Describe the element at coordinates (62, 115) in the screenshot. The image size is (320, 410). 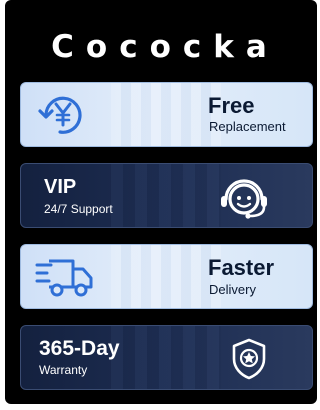
I see `yen-refund-icon` at that location.